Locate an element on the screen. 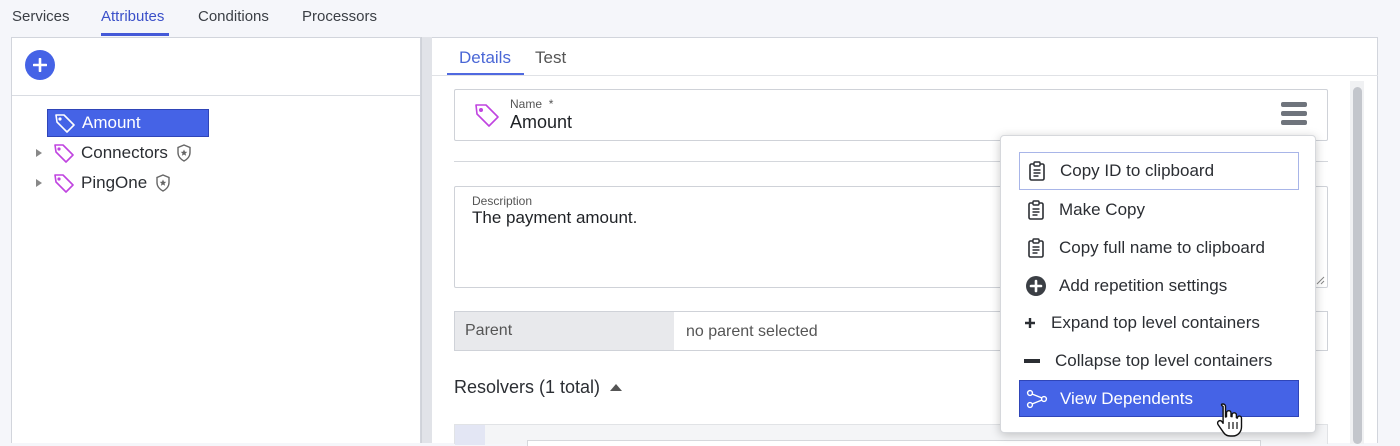 This screenshot has width=1400, height=446. minus-icon is located at coordinates (1032, 361).